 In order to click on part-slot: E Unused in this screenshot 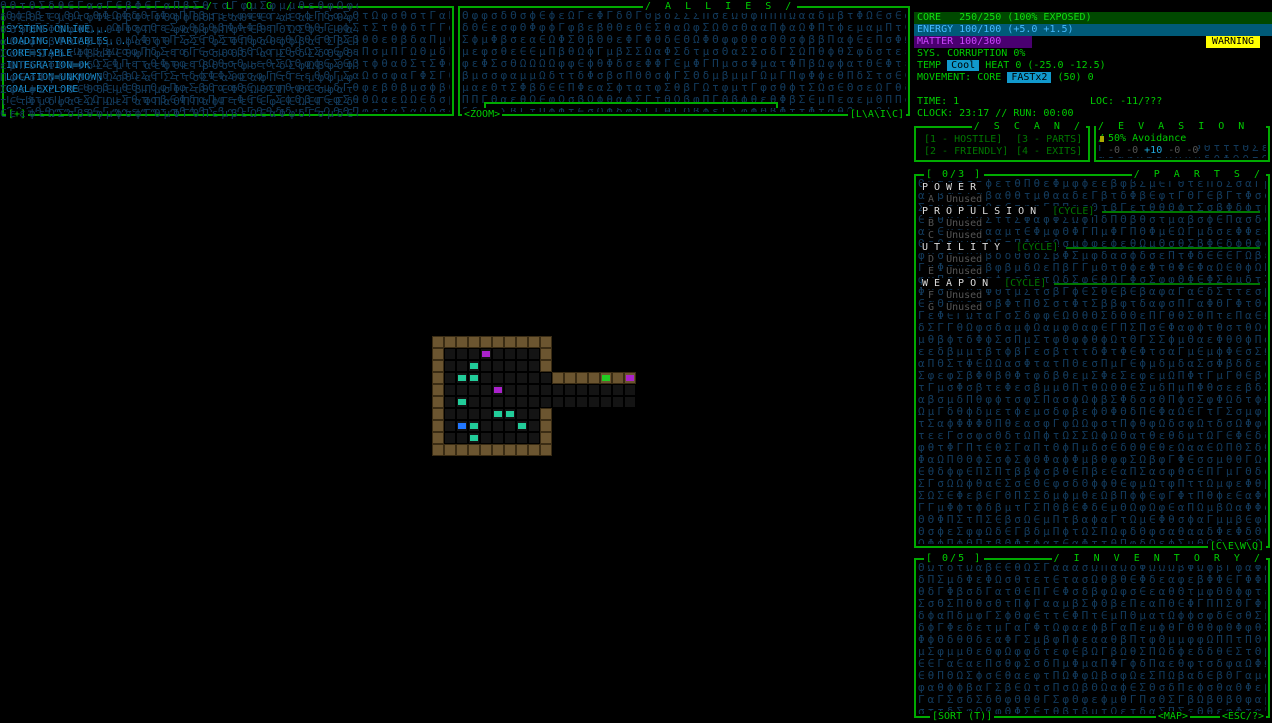, I will do `click(955, 272)`.